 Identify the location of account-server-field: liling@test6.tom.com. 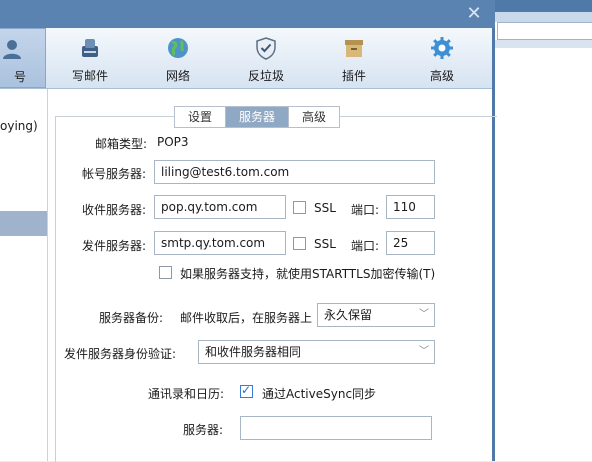
(294, 172).